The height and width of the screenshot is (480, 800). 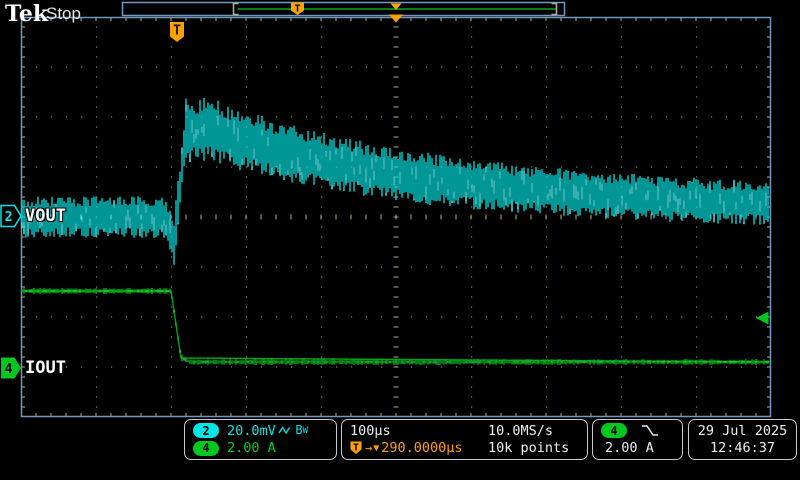 I want to click on channel4-position-marker: 4, so click(x=11, y=368).